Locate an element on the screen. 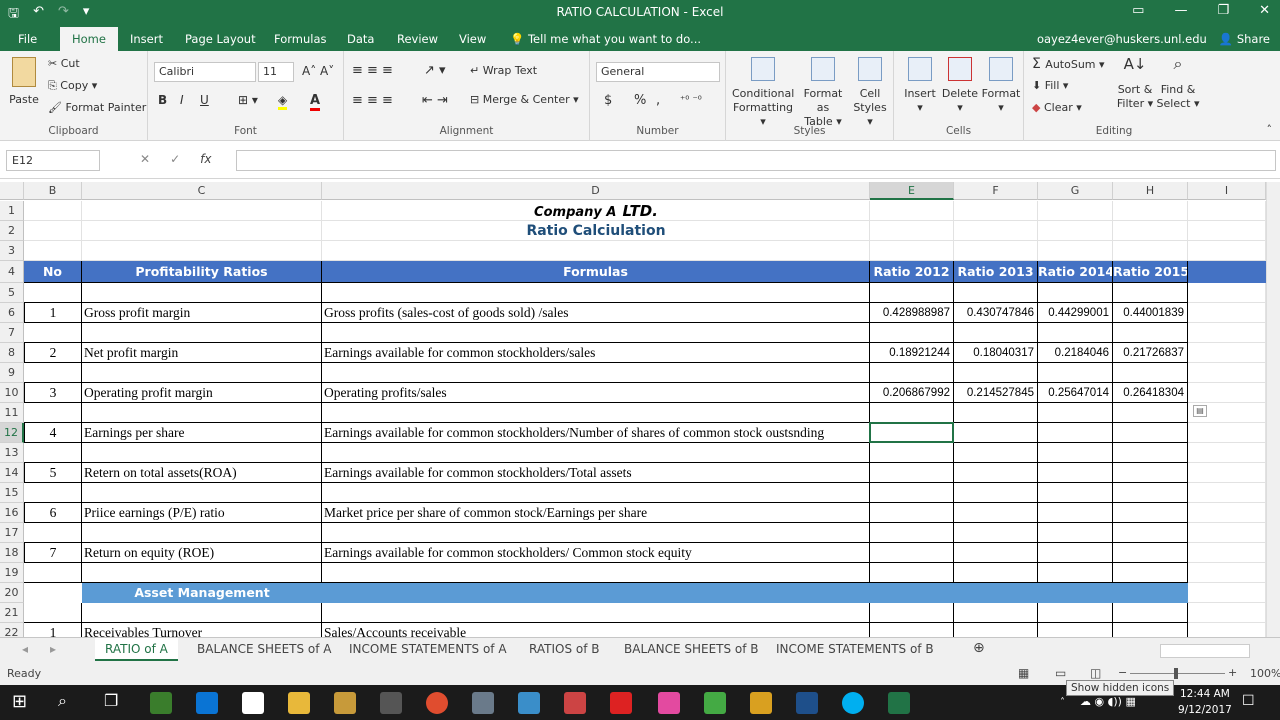 This screenshot has width=1280, height=720. row-header-4: 4 is located at coordinates (12, 272).